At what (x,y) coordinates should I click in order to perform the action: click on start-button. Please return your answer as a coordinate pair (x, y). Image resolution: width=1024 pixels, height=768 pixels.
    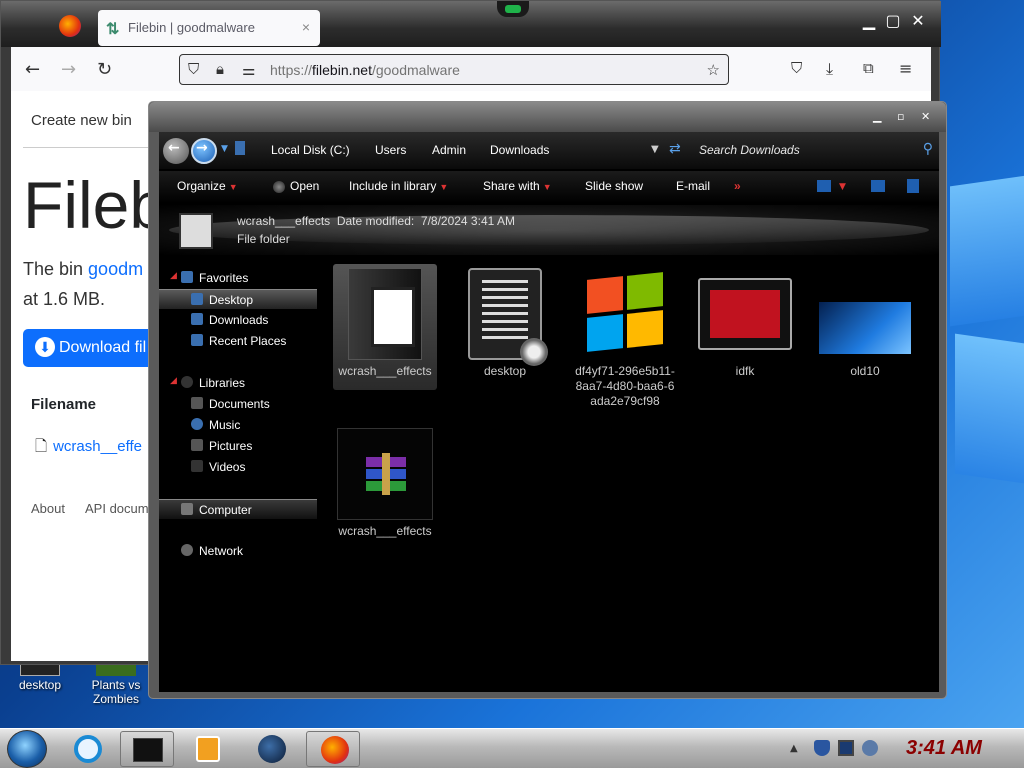
    Looking at the image, I should click on (27, 749).